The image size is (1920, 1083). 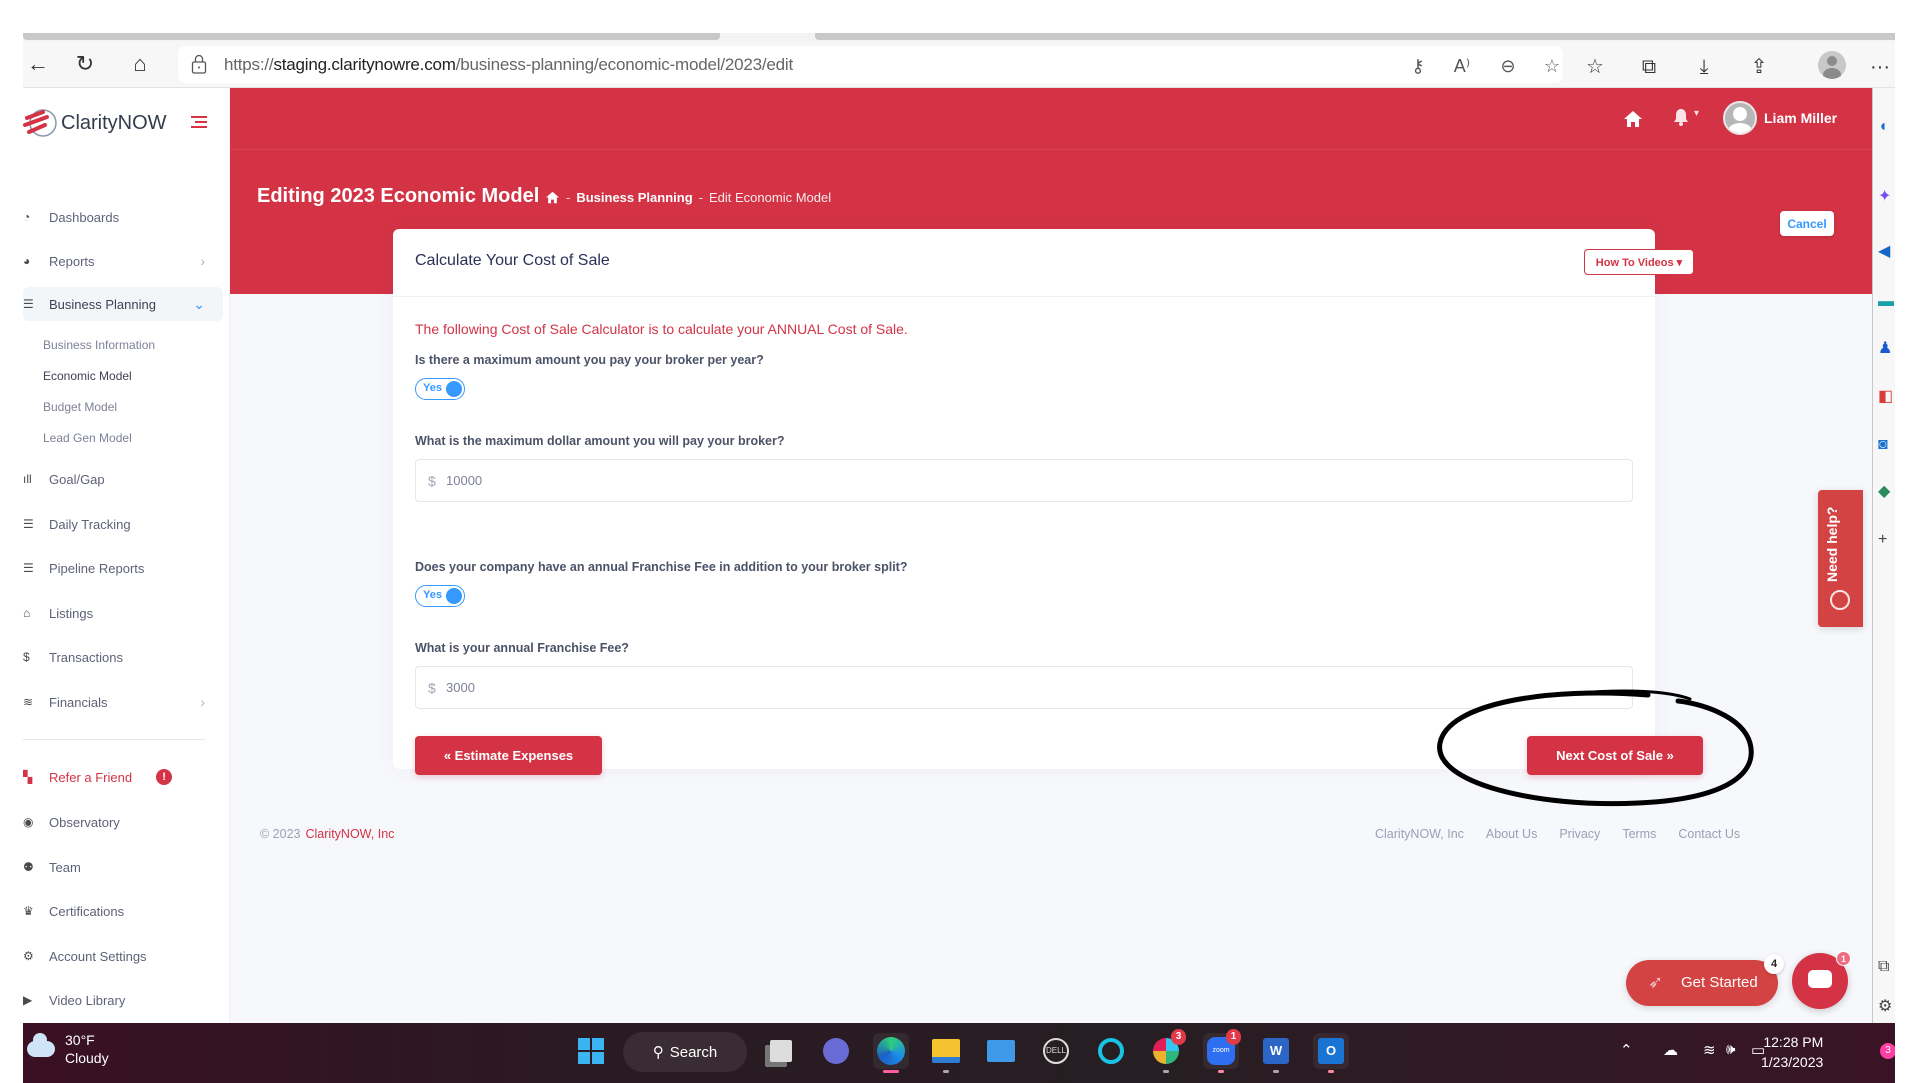 What do you see at coordinates (1649, 67) in the screenshot?
I see `collections-icon: ⧉` at bounding box center [1649, 67].